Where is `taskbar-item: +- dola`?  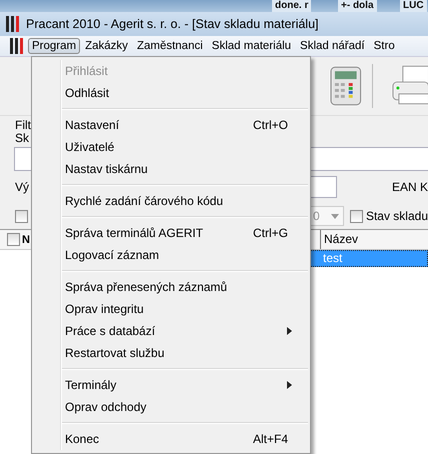
taskbar-item: +- dola is located at coordinates (357, 6).